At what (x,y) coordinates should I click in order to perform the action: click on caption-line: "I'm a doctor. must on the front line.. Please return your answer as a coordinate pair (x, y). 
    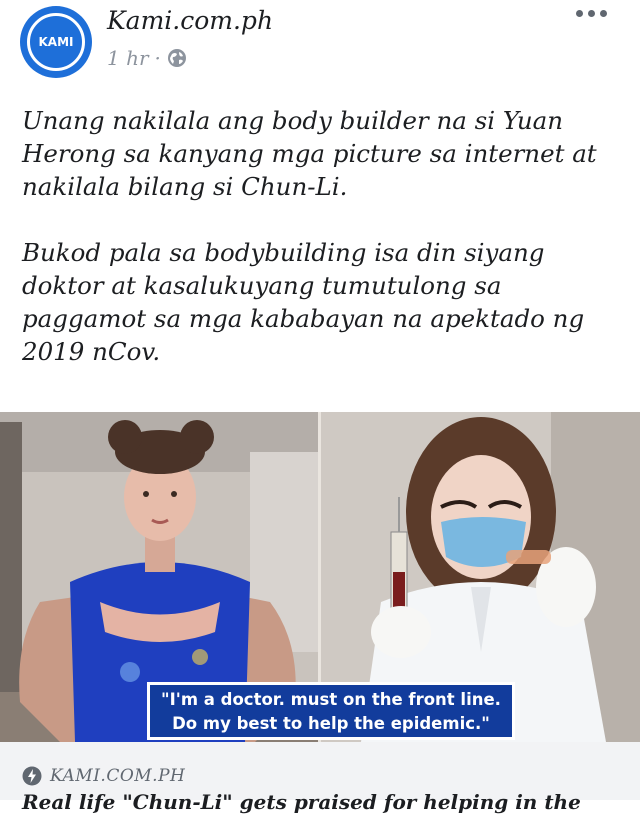
    Looking at the image, I should click on (331, 699).